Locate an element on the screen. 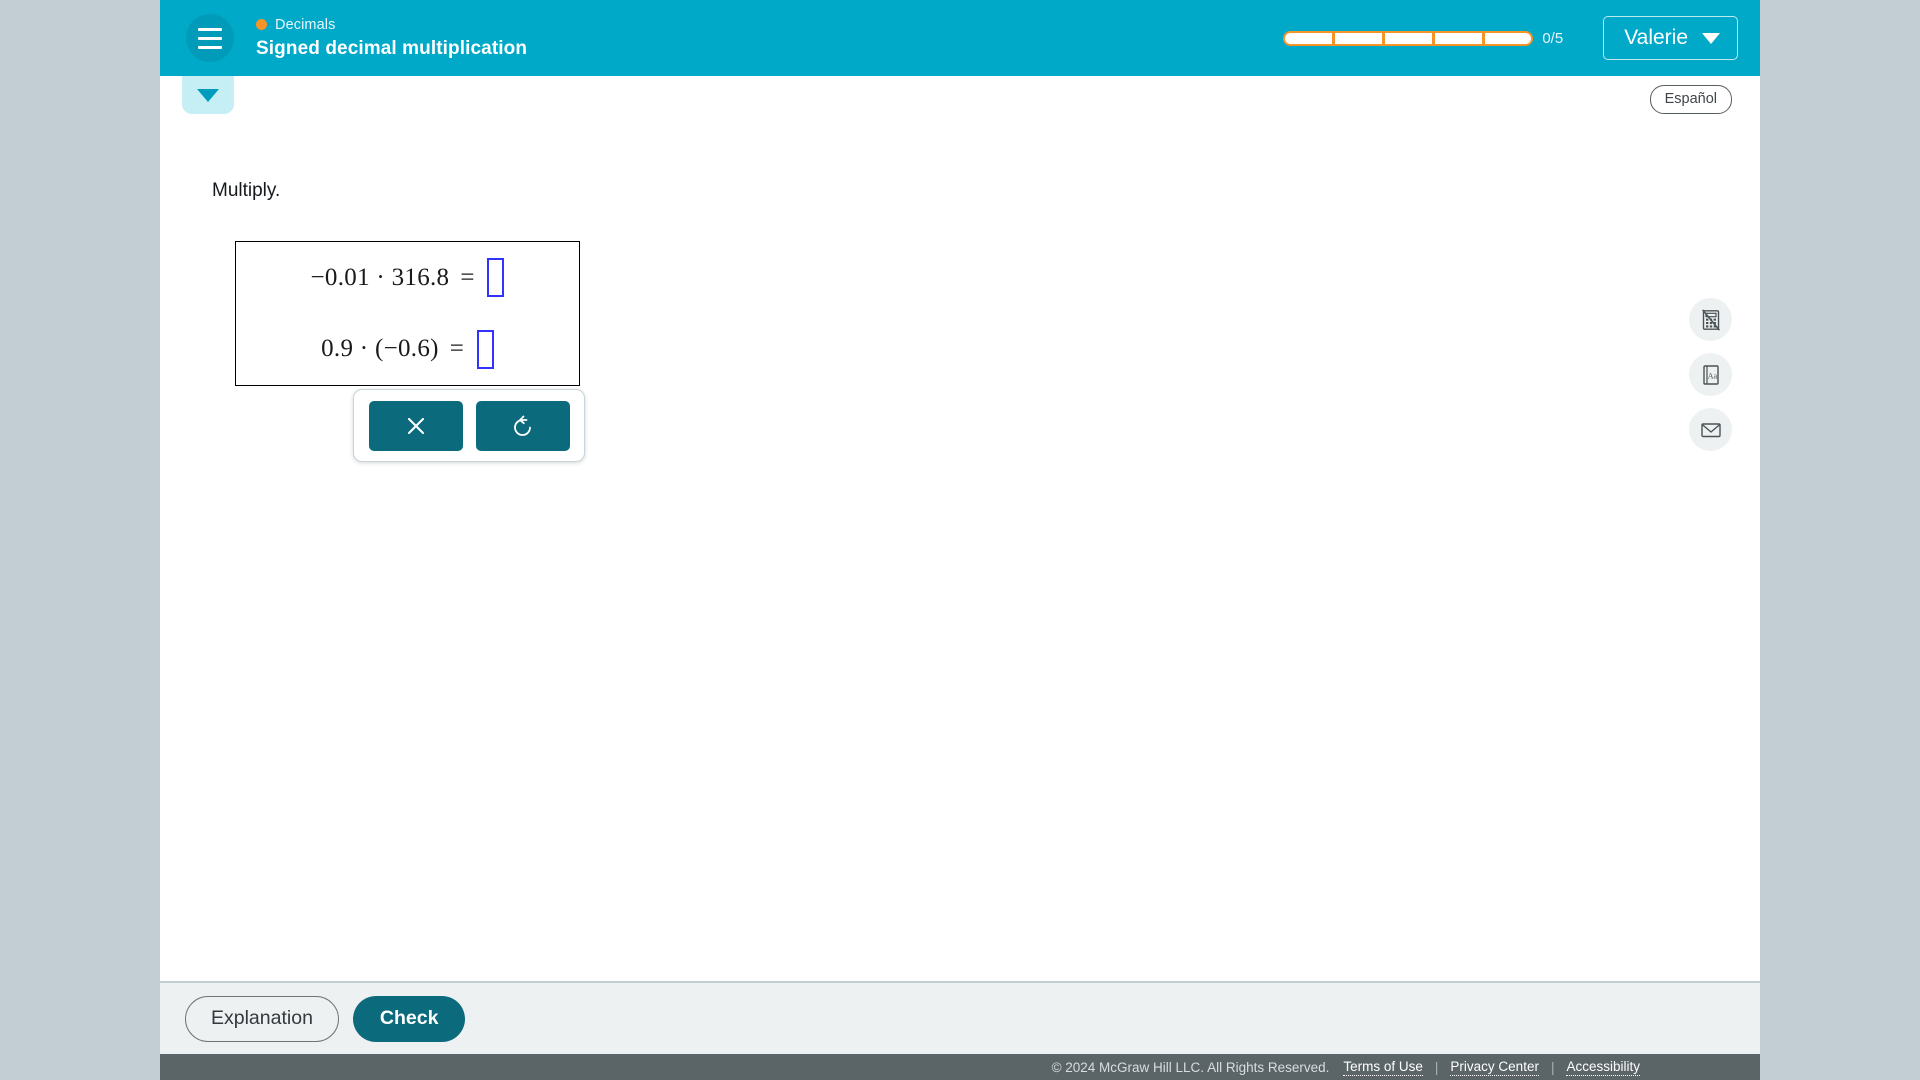 The height and width of the screenshot is (1080, 1920). equation-row: 0.9 · (−0.6) = is located at coordinates (407, 350).